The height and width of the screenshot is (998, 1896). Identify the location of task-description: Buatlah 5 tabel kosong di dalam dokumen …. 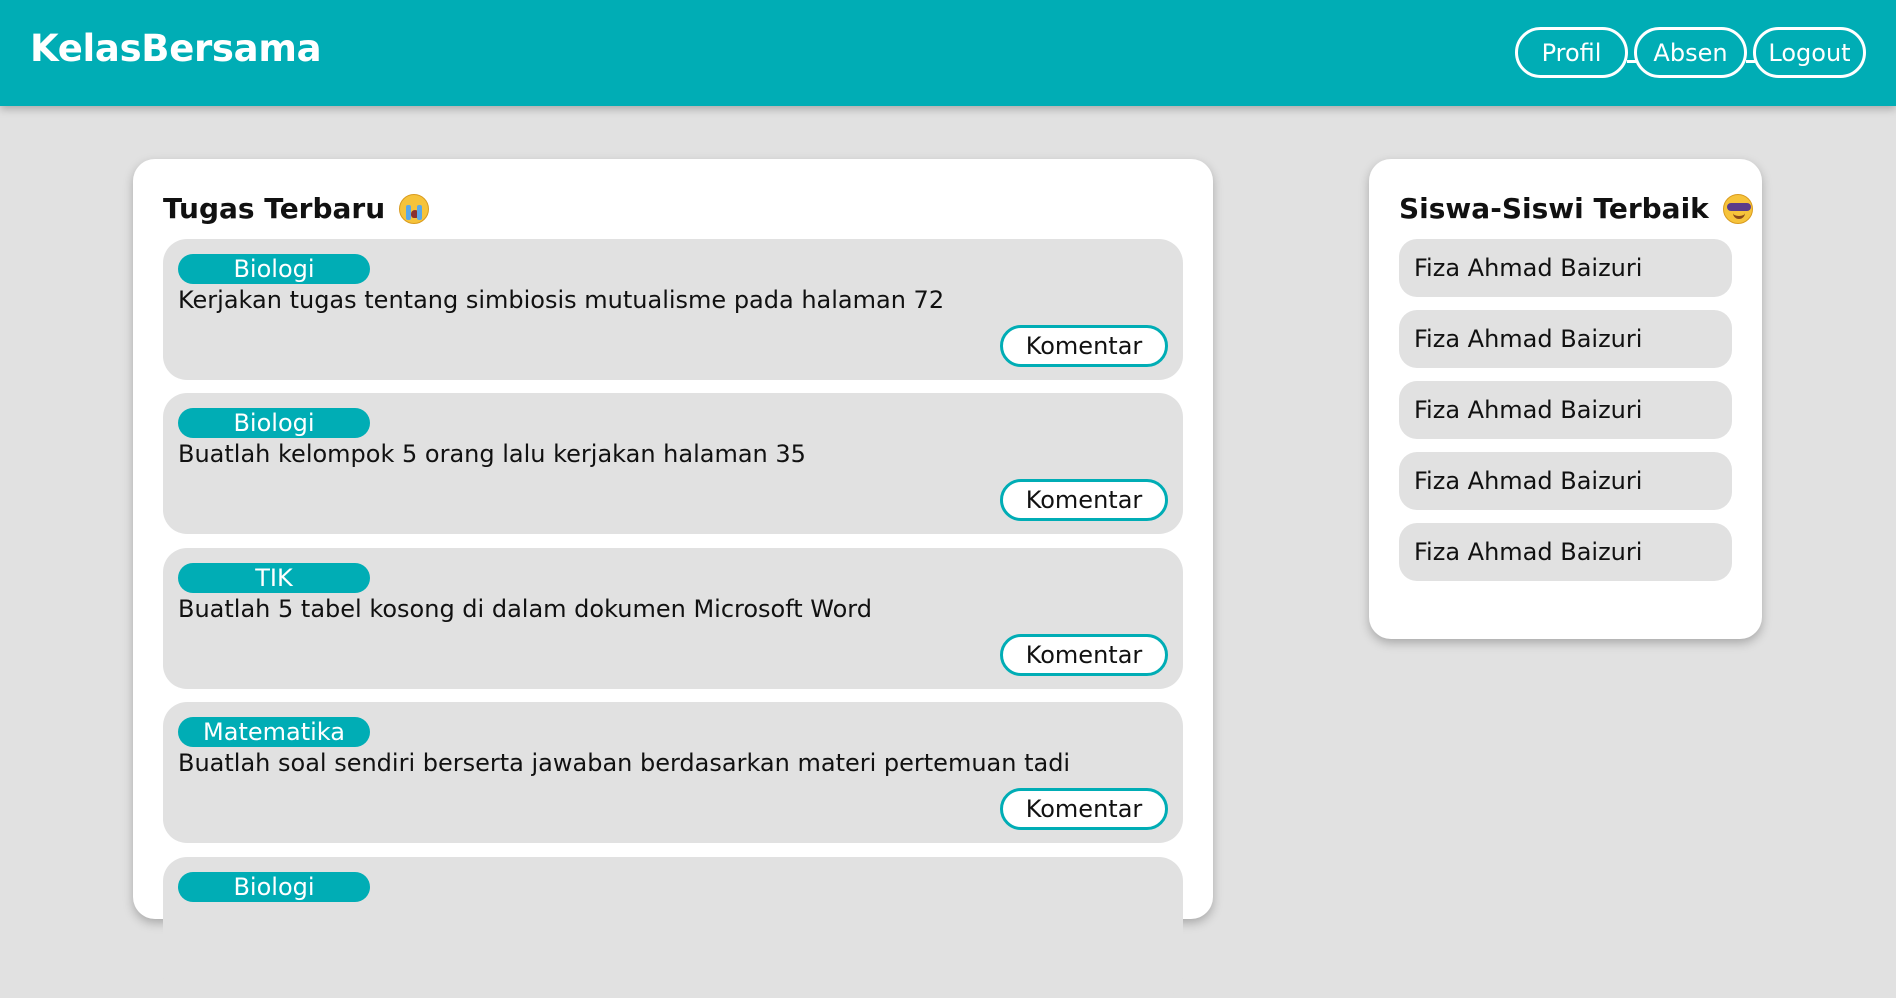
(525, 609).